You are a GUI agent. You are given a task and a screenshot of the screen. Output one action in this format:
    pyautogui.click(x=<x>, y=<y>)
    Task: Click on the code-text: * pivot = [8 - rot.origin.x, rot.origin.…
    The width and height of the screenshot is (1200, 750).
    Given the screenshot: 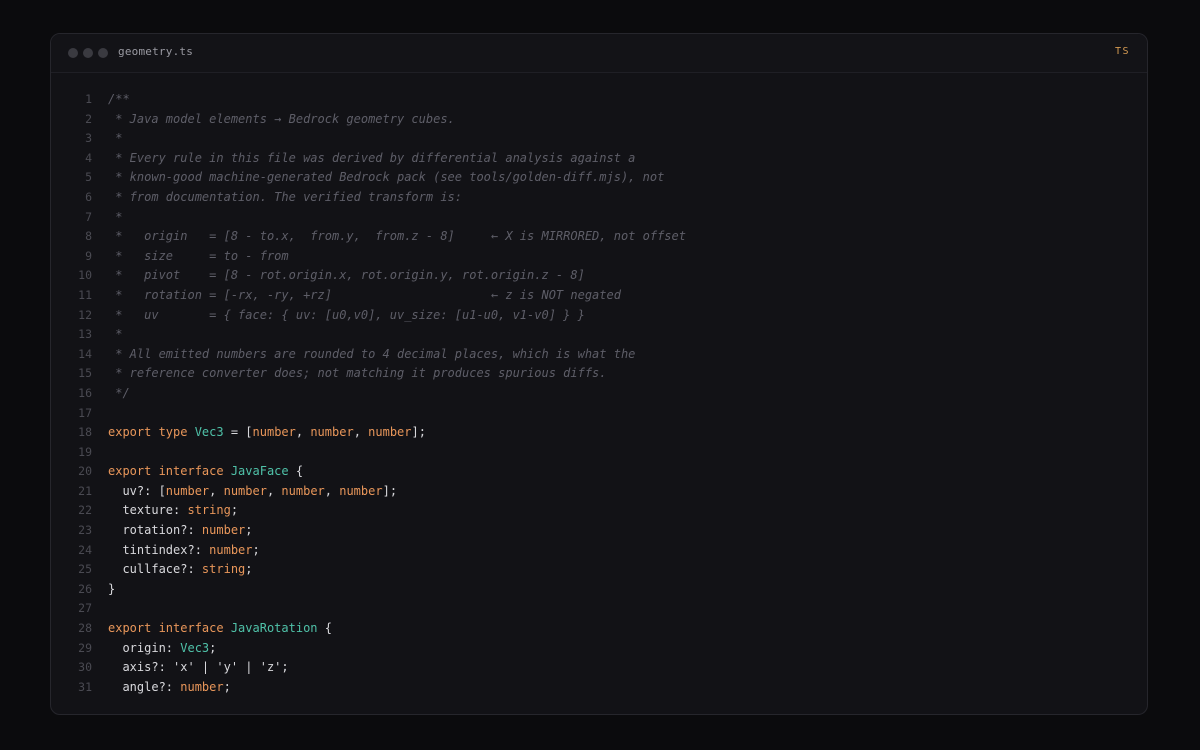 What is the action you would take?
    pyautogui.click(x=346, y=276)
    